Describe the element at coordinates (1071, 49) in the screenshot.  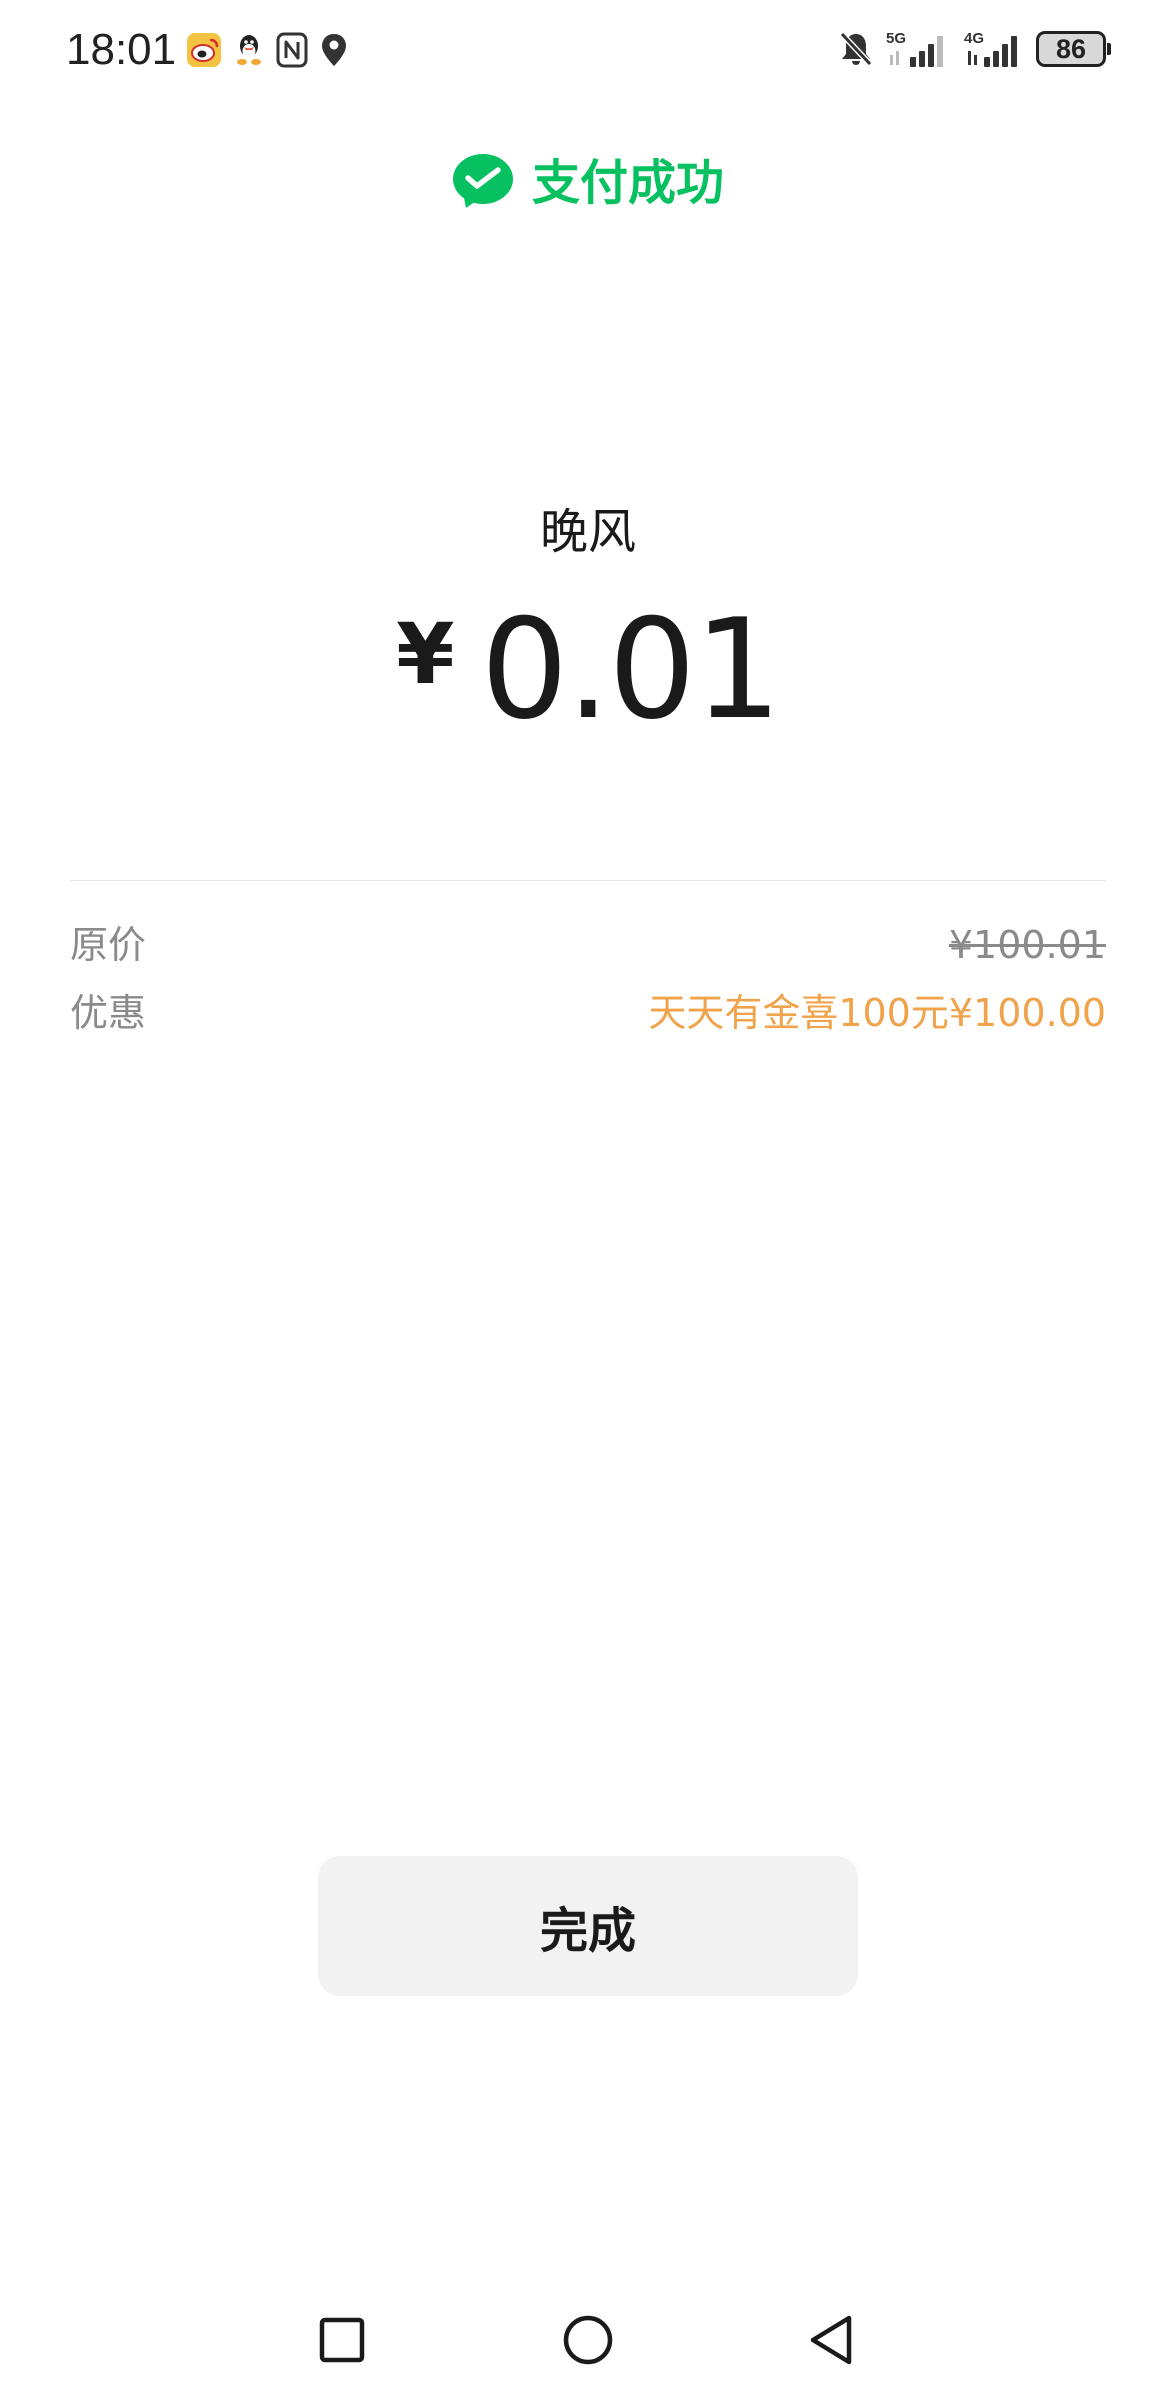
I see `battery-level: 86` at that location.